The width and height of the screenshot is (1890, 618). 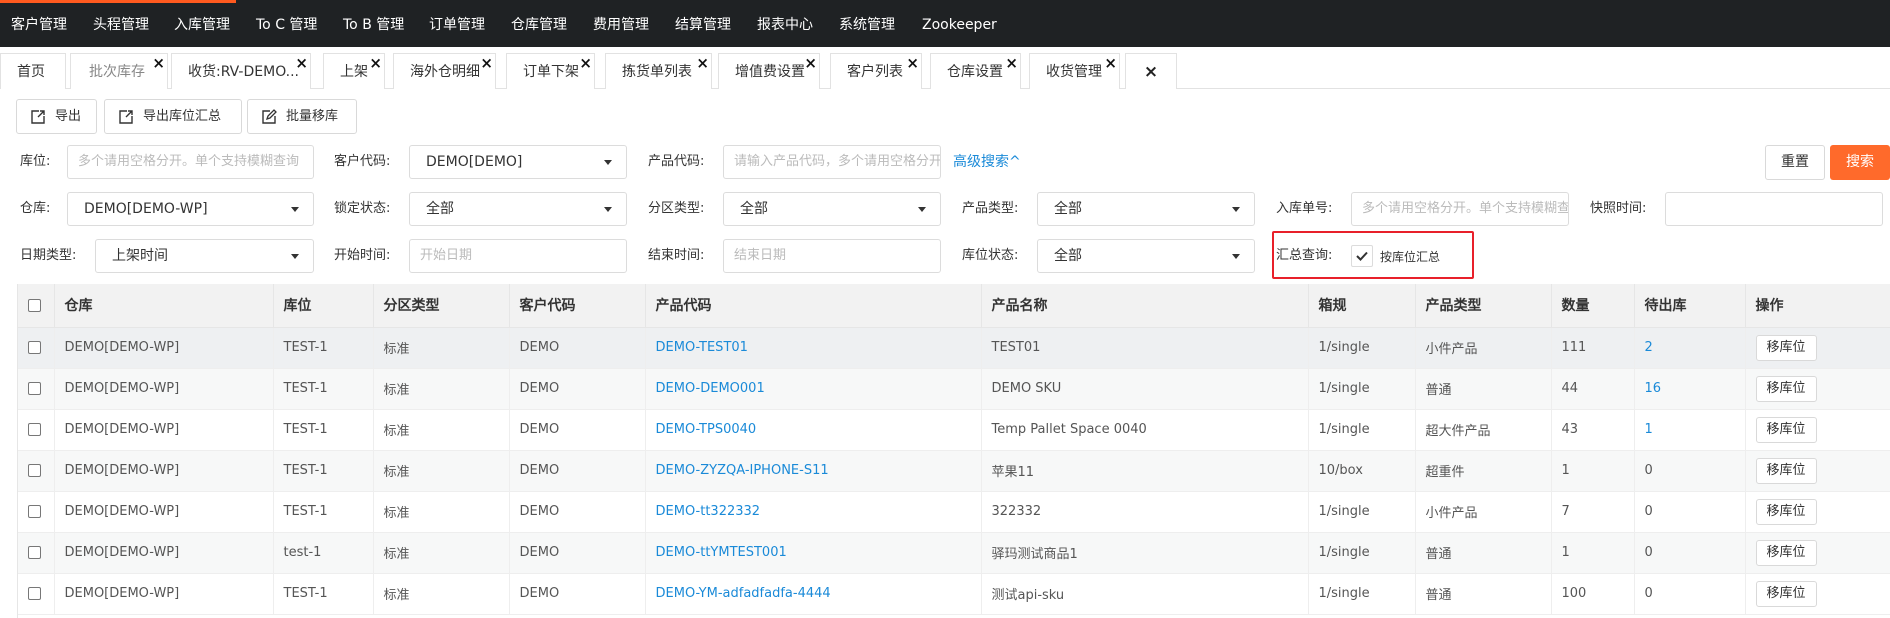 What do you see at coordinates (813, 471) in the screenshot?
I see `cell-sku: DEMO-ZYZQA-IPHONE-S11` at bounding box center [813, 471].